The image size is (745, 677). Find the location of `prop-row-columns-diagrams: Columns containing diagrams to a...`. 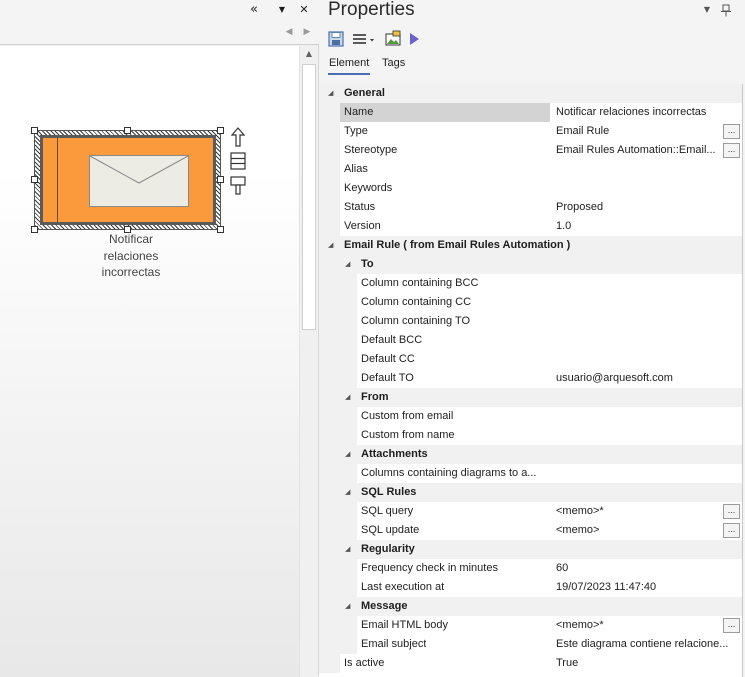

prop-row-columns-diagrams: Columns containing diagrams to a... is located at coordinates (532, 473).